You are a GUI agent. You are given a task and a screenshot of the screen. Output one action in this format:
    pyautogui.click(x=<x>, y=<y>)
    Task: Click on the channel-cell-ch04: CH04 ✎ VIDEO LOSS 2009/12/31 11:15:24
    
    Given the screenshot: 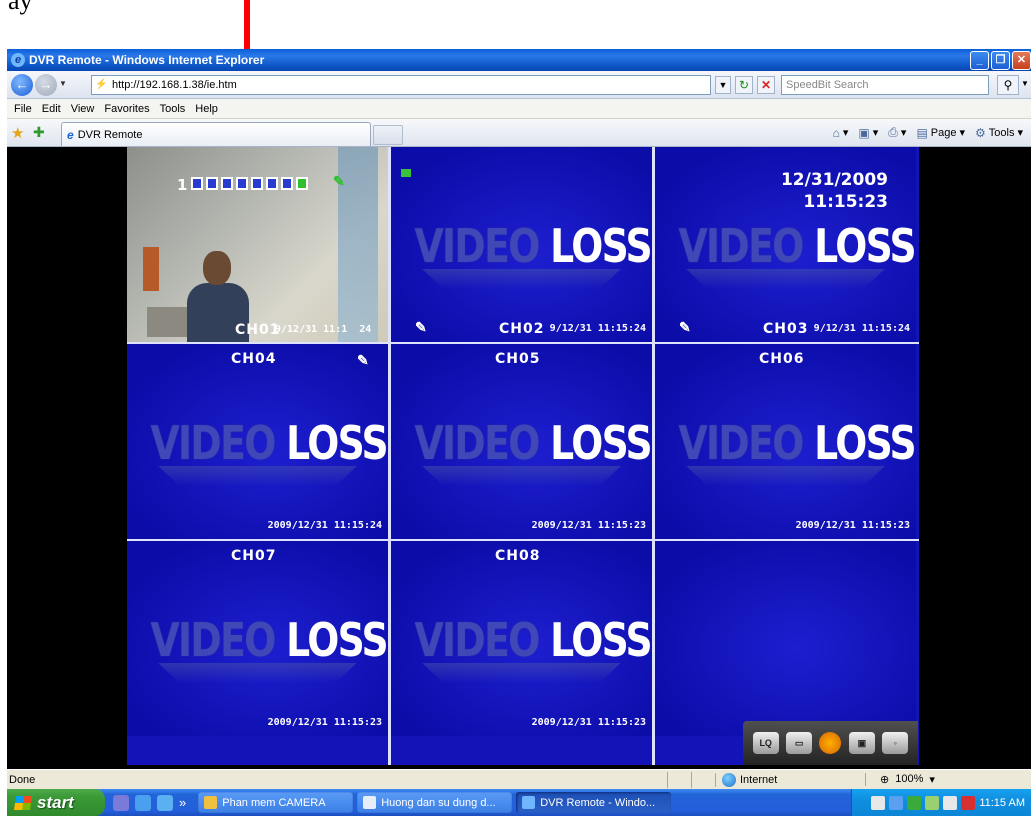 What is the action you would take?
    pyautogui.click(x=257, y=441)
    